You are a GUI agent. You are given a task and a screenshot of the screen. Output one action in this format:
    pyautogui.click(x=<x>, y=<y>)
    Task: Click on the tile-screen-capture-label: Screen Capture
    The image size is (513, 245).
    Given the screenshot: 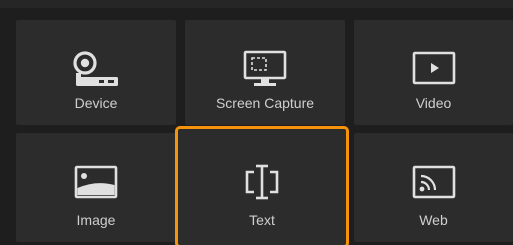 What is the action you would take?
    pyautogui.click(x=265, y=103)
    